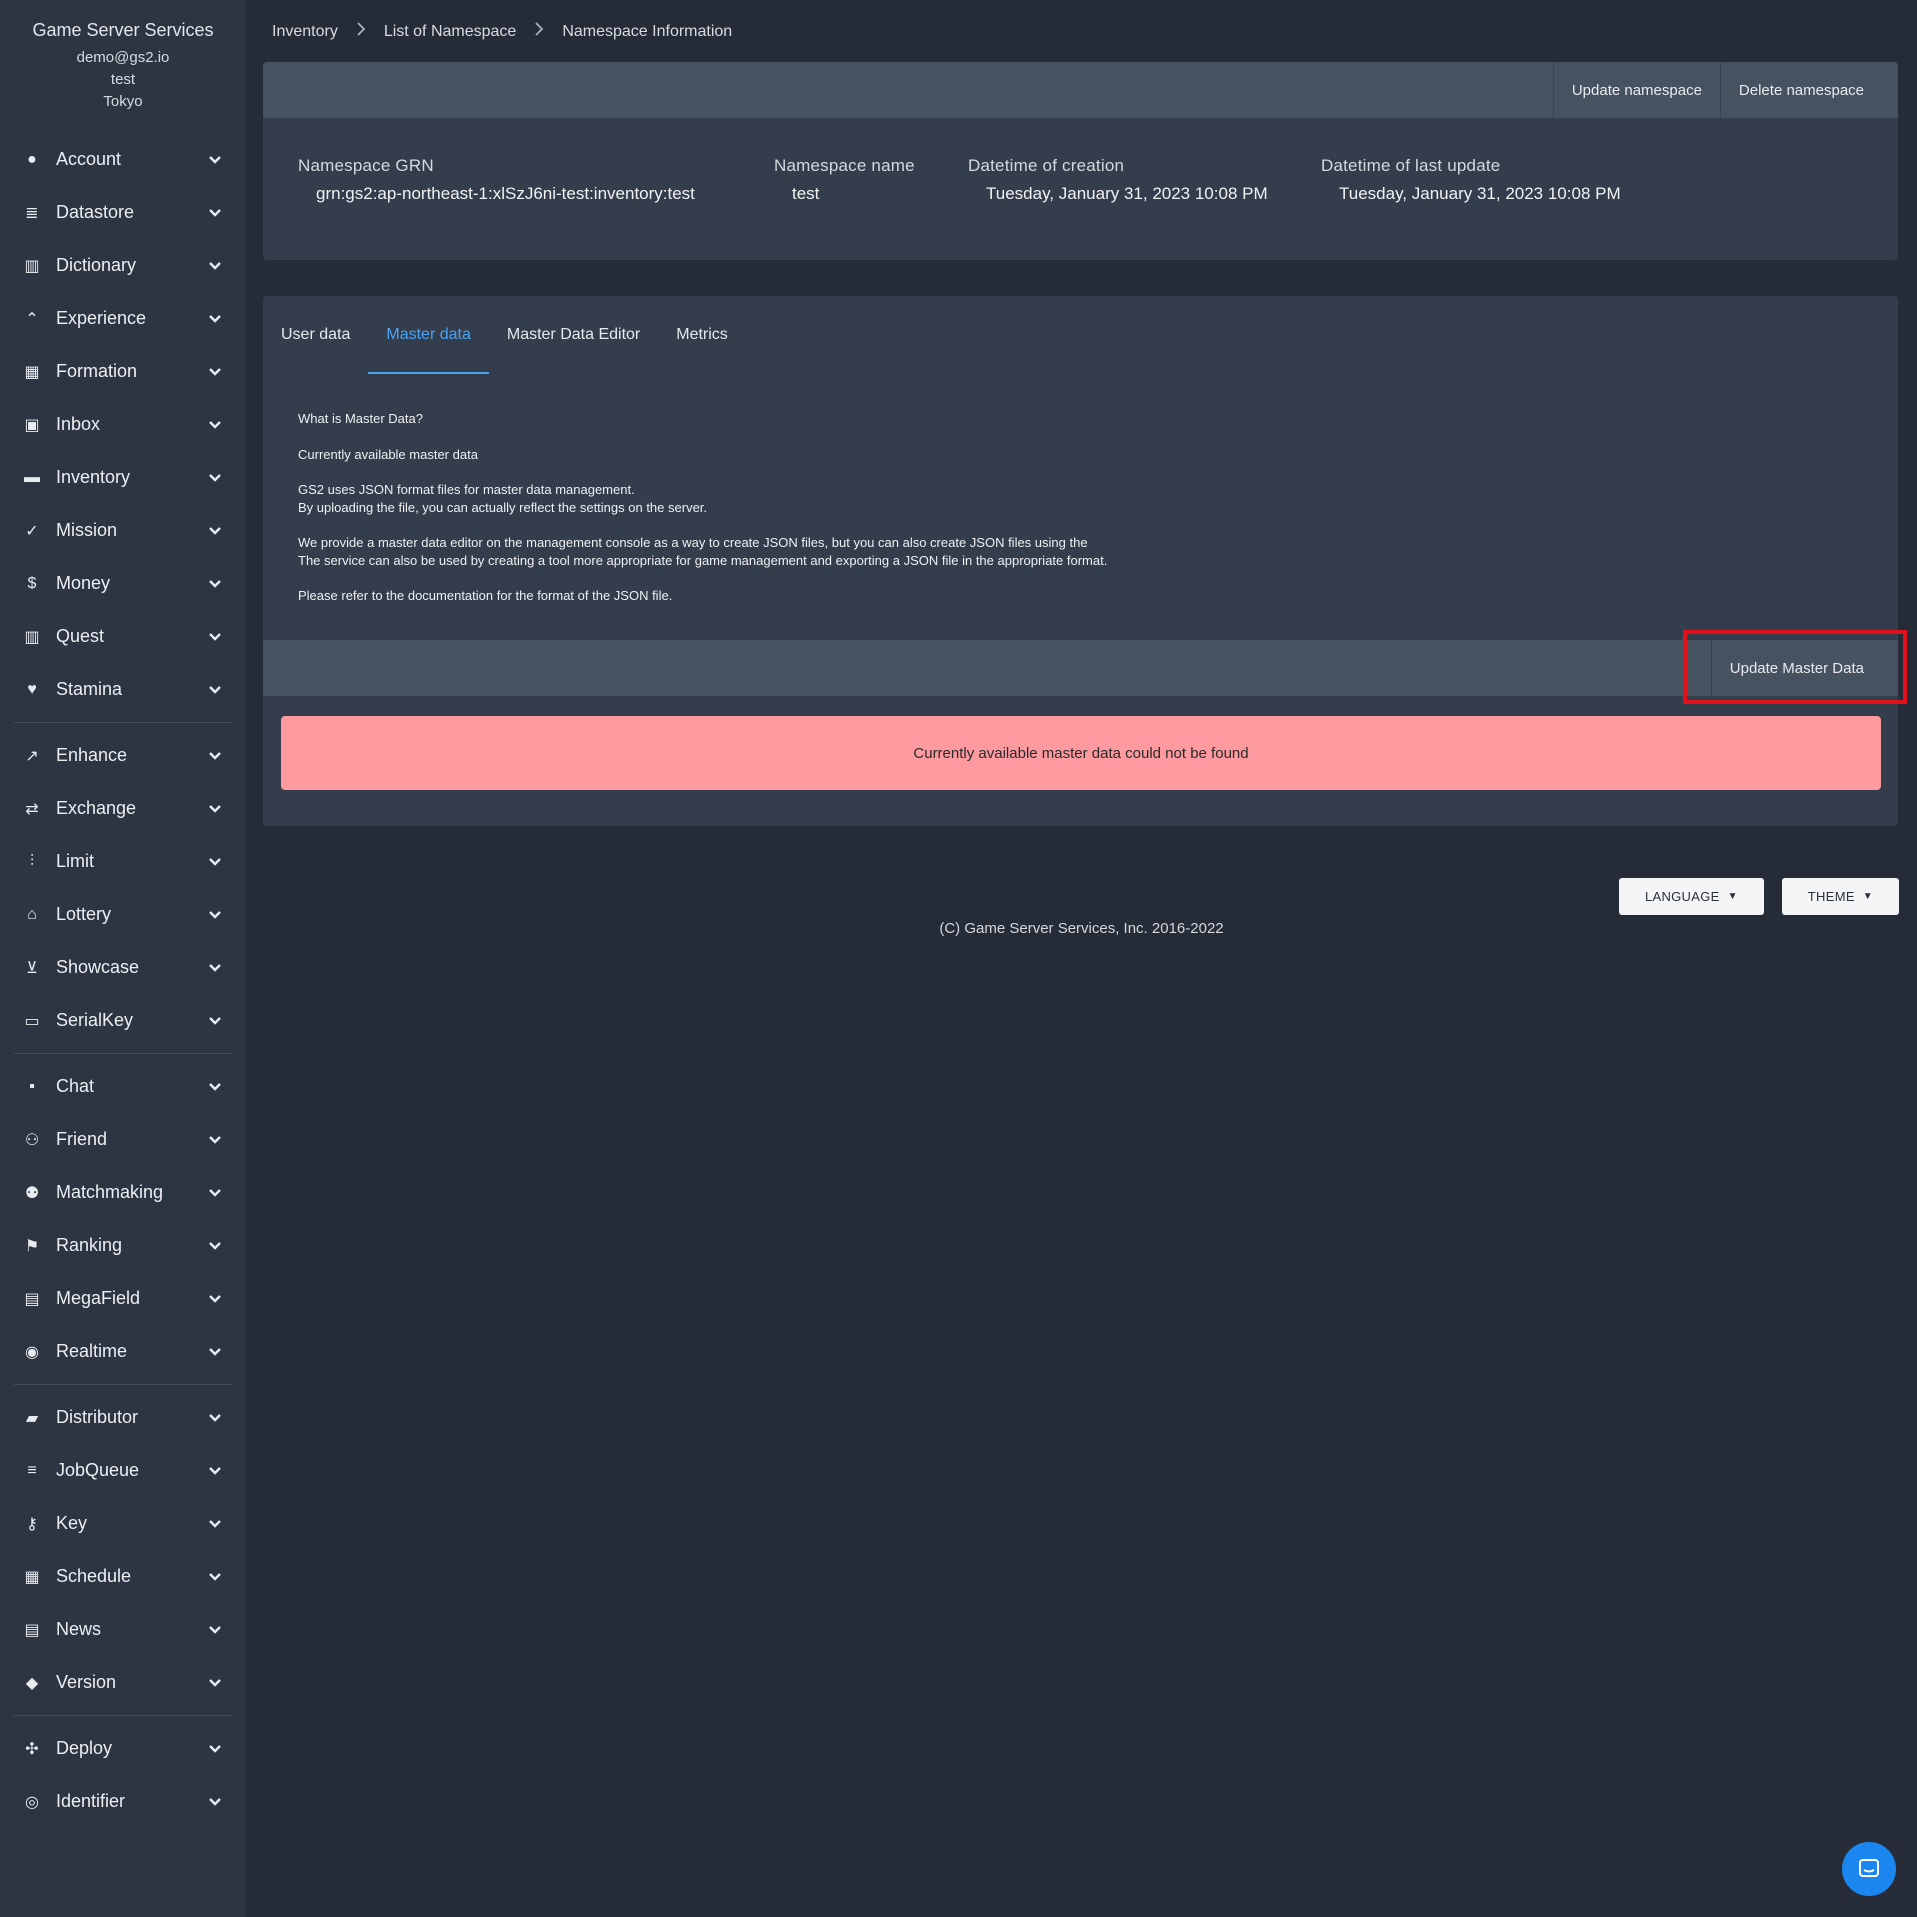 This screenshot has height=1917, width=1917. Describe the element at coordinates (32, 756) in the screenshot. I see `trend-up-icon: ↗` at that location.